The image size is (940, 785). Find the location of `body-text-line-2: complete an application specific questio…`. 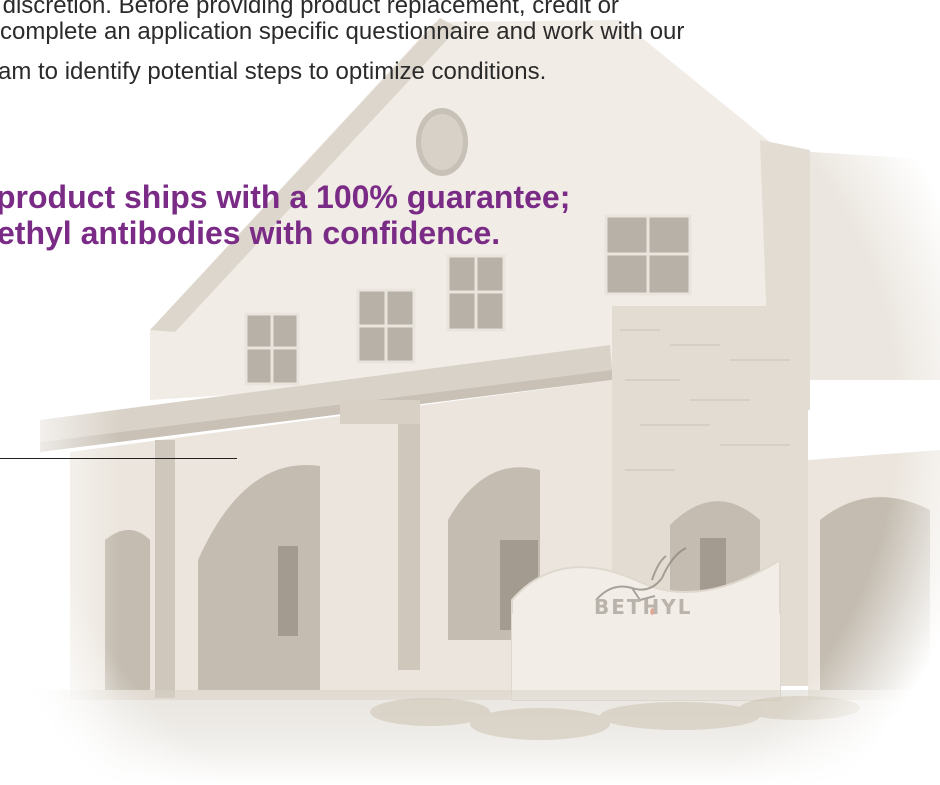

body-text-line-2: complete an application specific questio… is located at coordinates (342, 31).